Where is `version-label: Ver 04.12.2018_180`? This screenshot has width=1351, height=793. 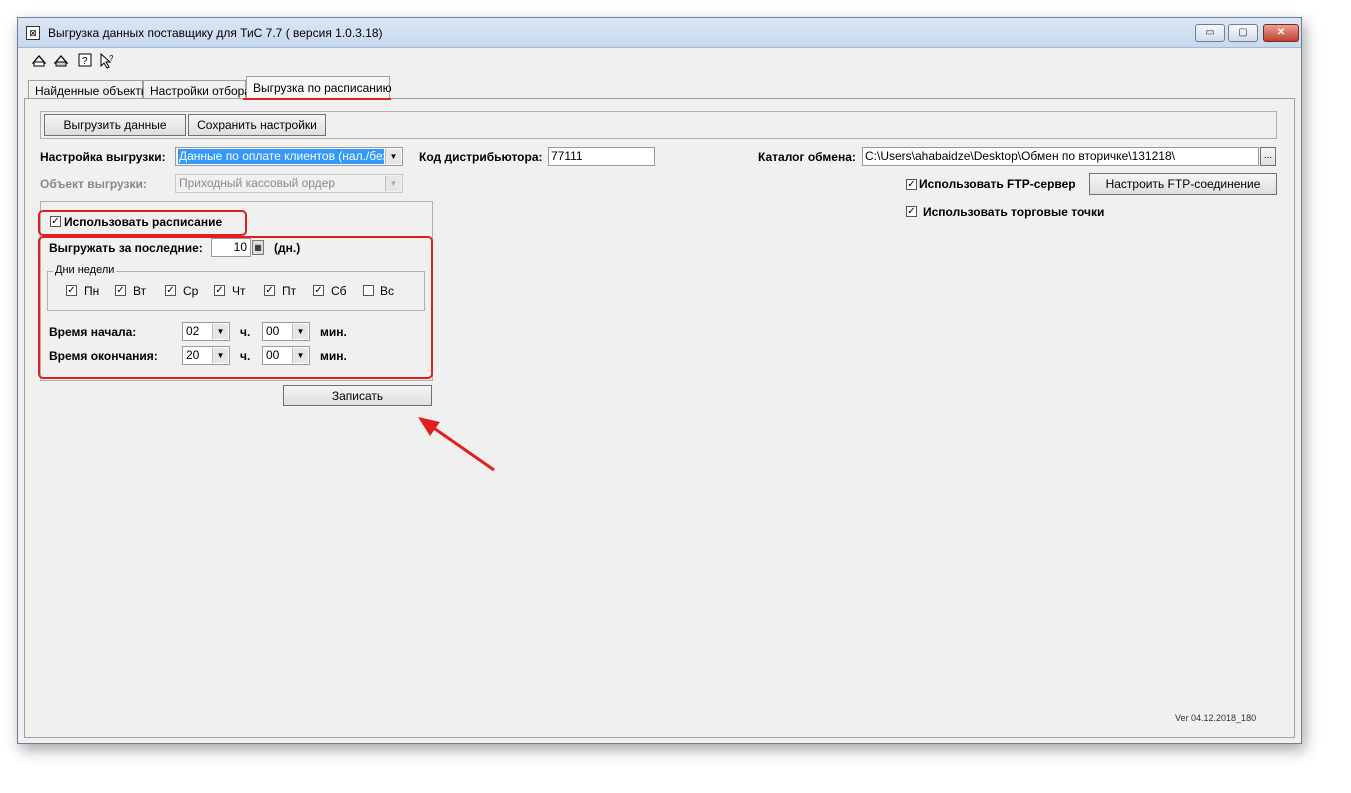 version-label: Ver 04.12.2018_180 is located at coordinates (1216, 718).